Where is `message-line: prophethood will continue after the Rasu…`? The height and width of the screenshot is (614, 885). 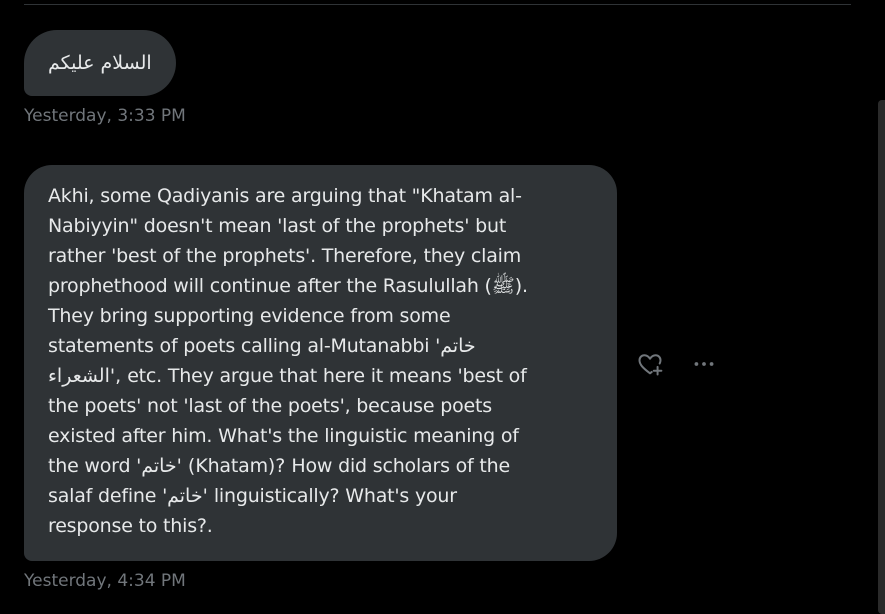 message-line: prophethood will continue after the Rasu… is located at coordinates (288, 286).